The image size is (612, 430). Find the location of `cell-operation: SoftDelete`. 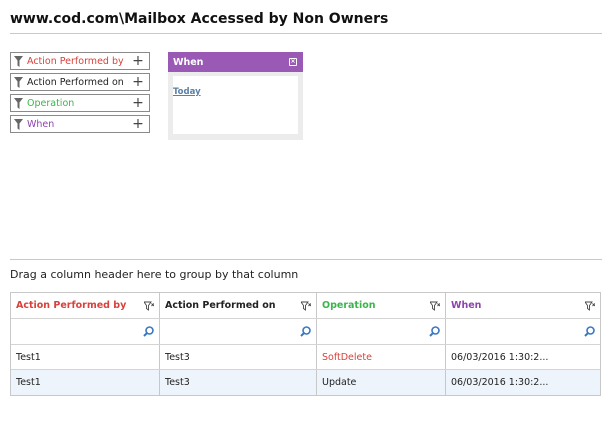

cell-operation: SoftDelete is located at coordinates (381, 357).